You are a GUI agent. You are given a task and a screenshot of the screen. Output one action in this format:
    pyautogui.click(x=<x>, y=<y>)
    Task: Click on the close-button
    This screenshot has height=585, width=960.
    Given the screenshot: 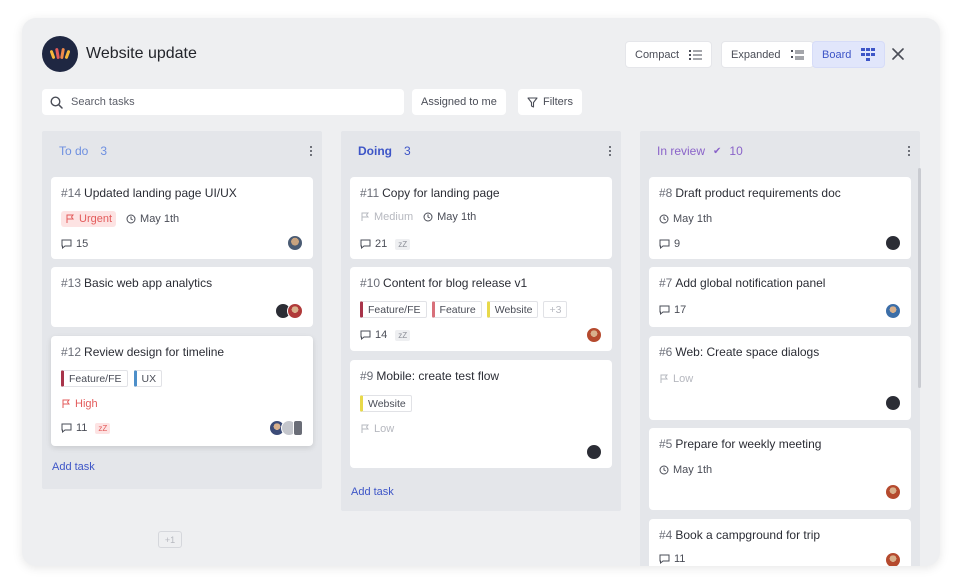 What is the action you would take?
    pyautogui.click(x=898, y=54)
    